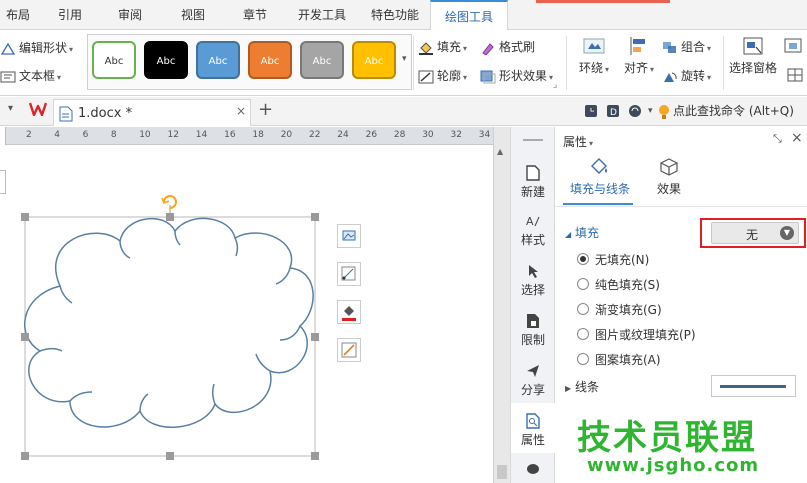 This screenshot has width=807, height=483. Describe the element at coordinates (755, 233) in the screenshot. I see `fill-type-dropdown: 无 ▼` at that location.